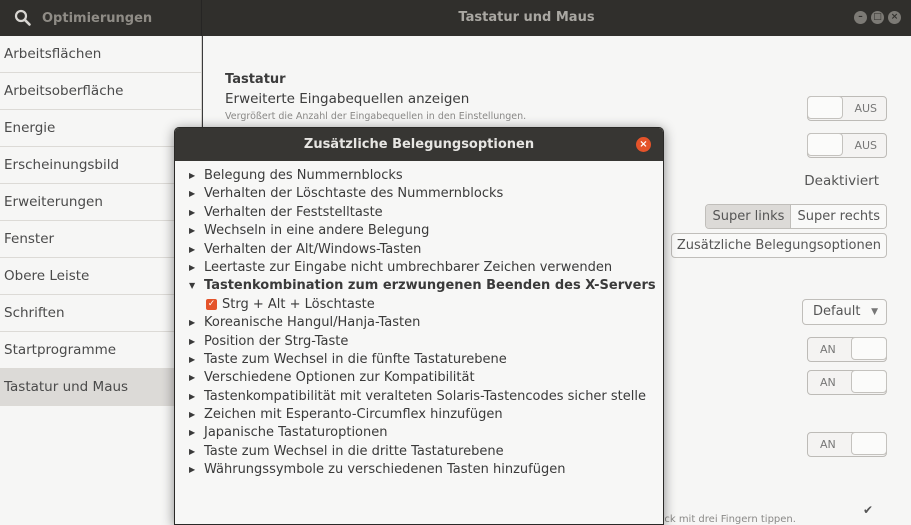 The height and width of the screenshot is (525, 911). What do you see at coordinates (847, 108) in the screenshot?
I see `toggle-switch-extended-sources: AUS` at bounding box center [847, 108].